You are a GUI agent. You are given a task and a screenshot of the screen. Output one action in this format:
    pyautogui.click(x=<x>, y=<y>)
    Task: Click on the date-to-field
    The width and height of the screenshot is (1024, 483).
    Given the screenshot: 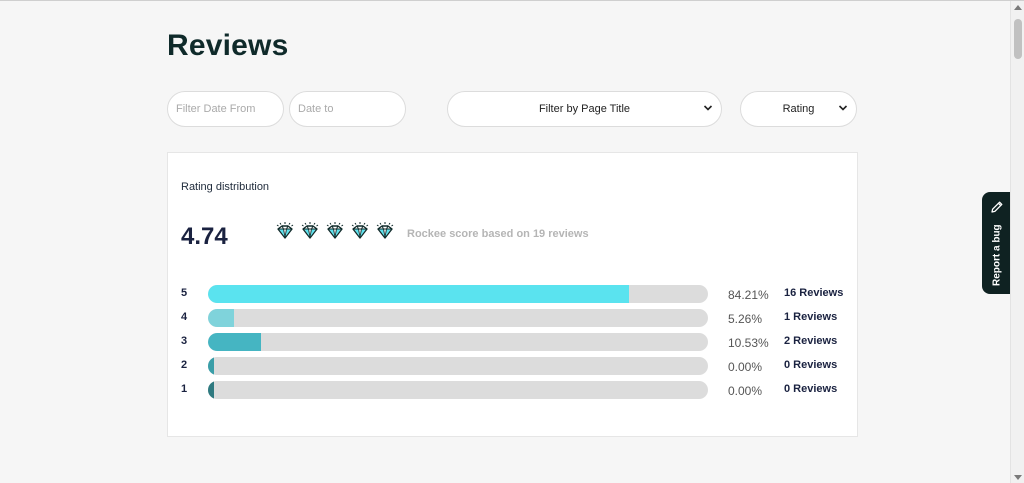 What is the action you would take?
    pyautogui.click(x=347, y=109)
    